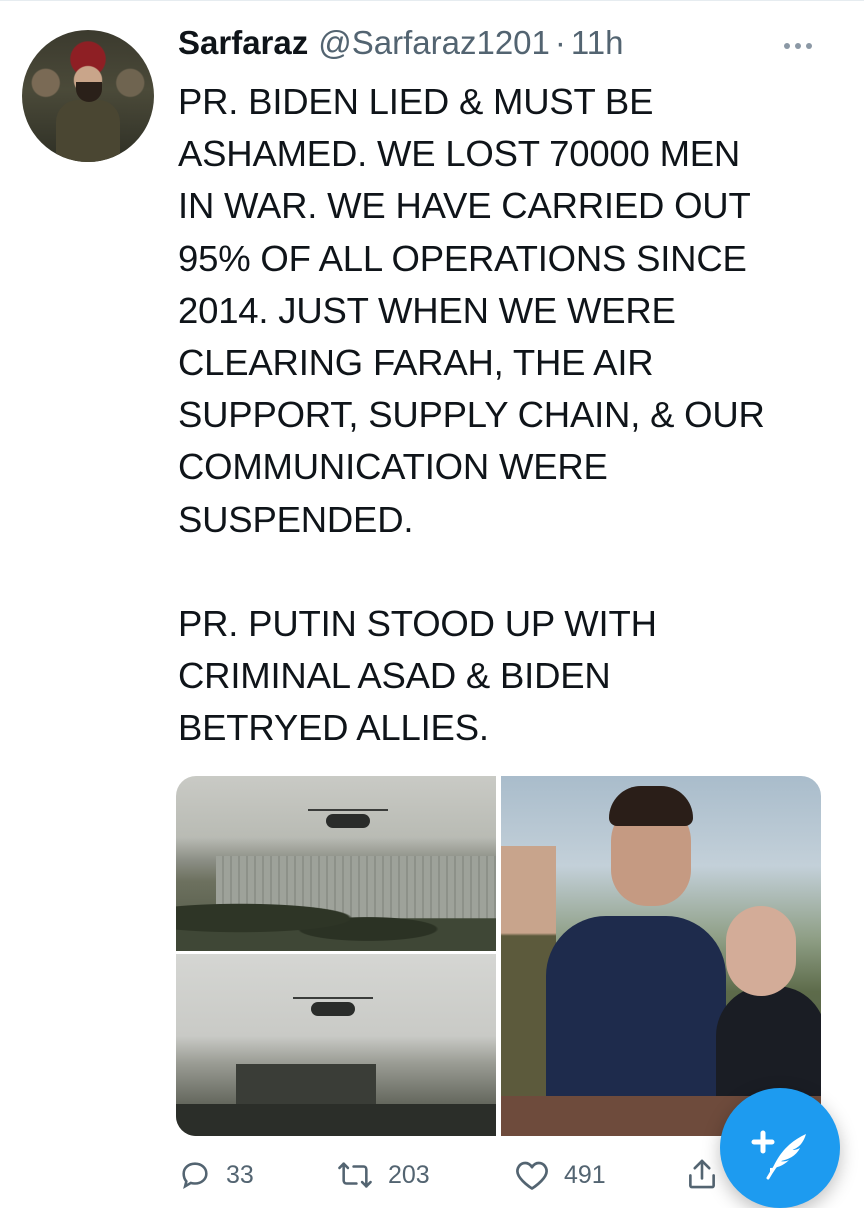 The width and height of the screenshot is (864, 1208). What do you see at coordinates (243, 43) in the screenshot?
I see `author-name: Sarfaraz` at bounding box center [243, 43].